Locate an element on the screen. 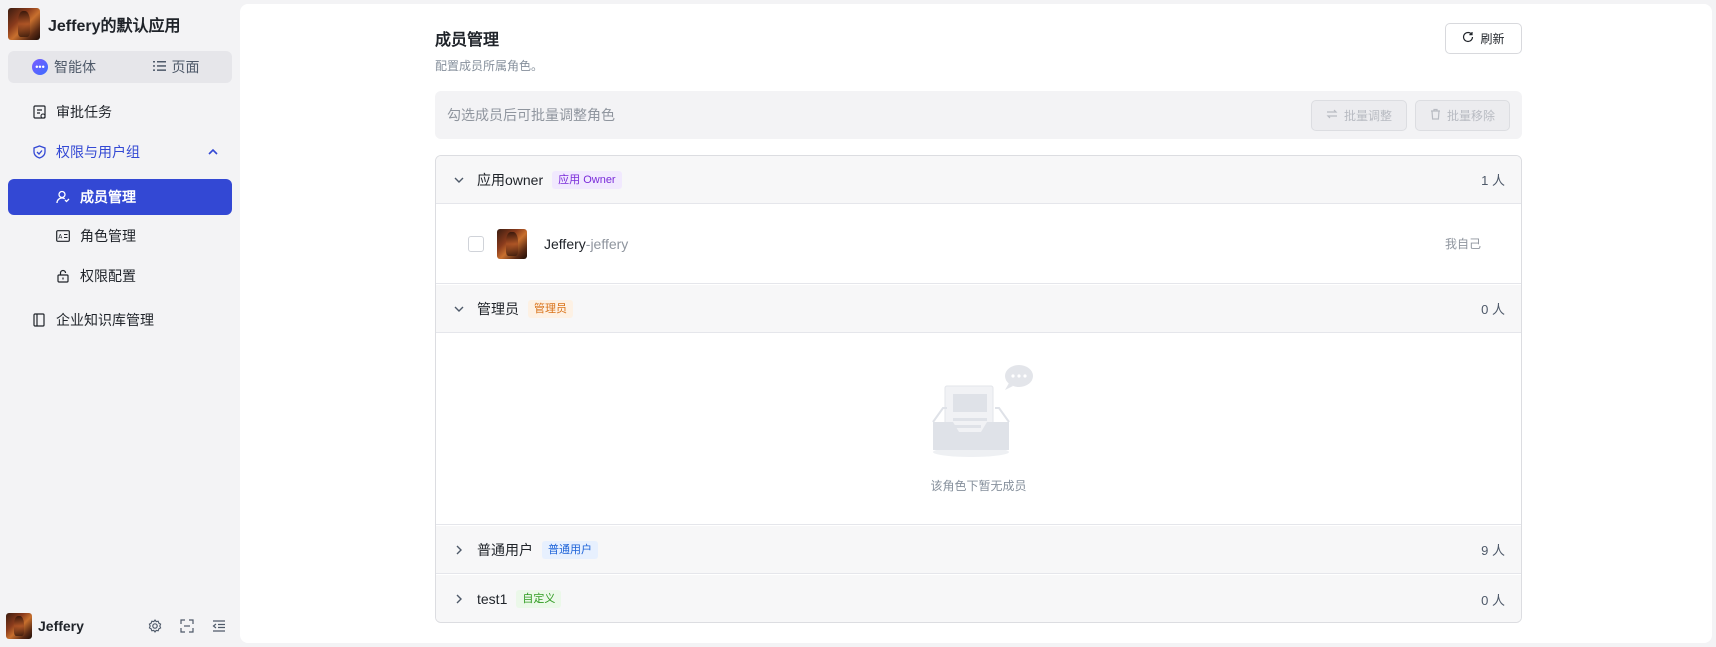 This screenshot has height=647, width=1716. page-description: 配置成员所属角色。 is located at coordinates (489, 66).